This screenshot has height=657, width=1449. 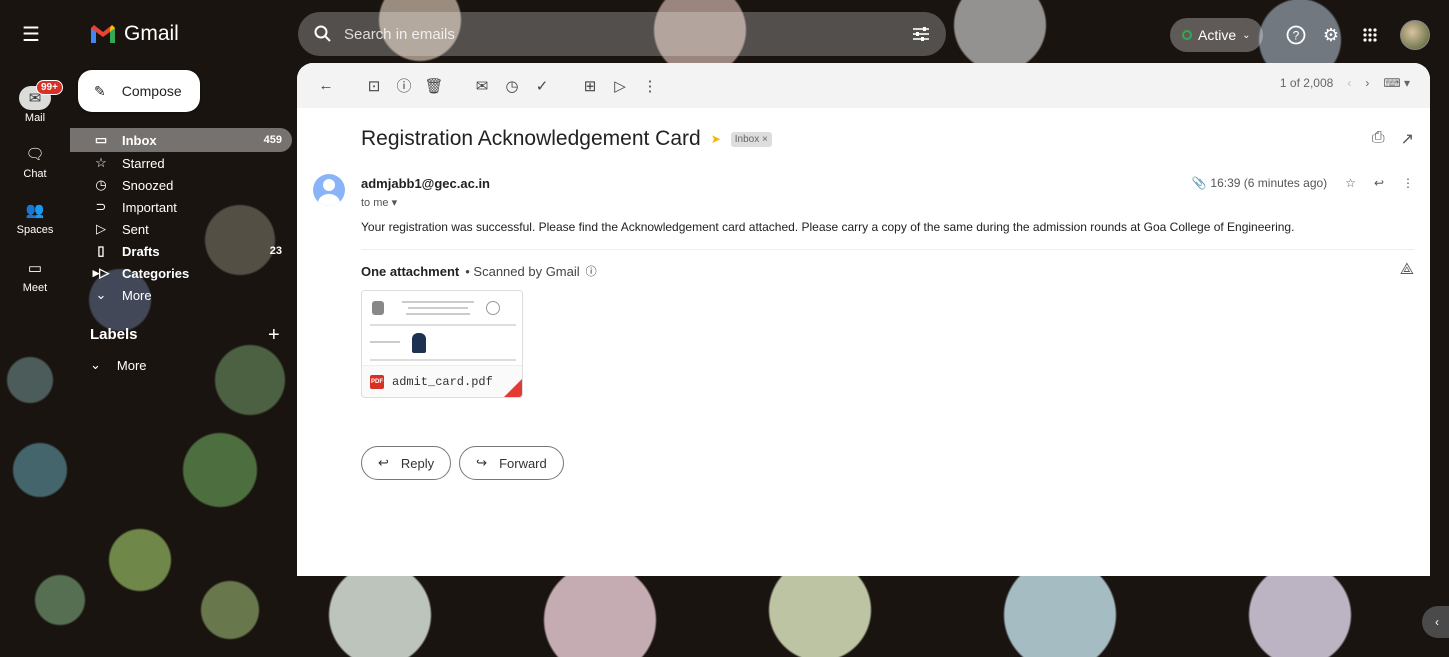 I want to click on reply-button: ↩ Reply, so click(x=406, y=463).